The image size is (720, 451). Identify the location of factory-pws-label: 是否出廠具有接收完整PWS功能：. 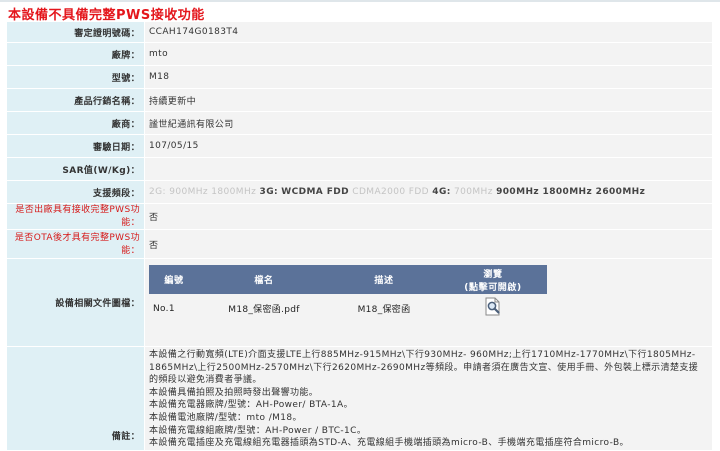
(76, 216).